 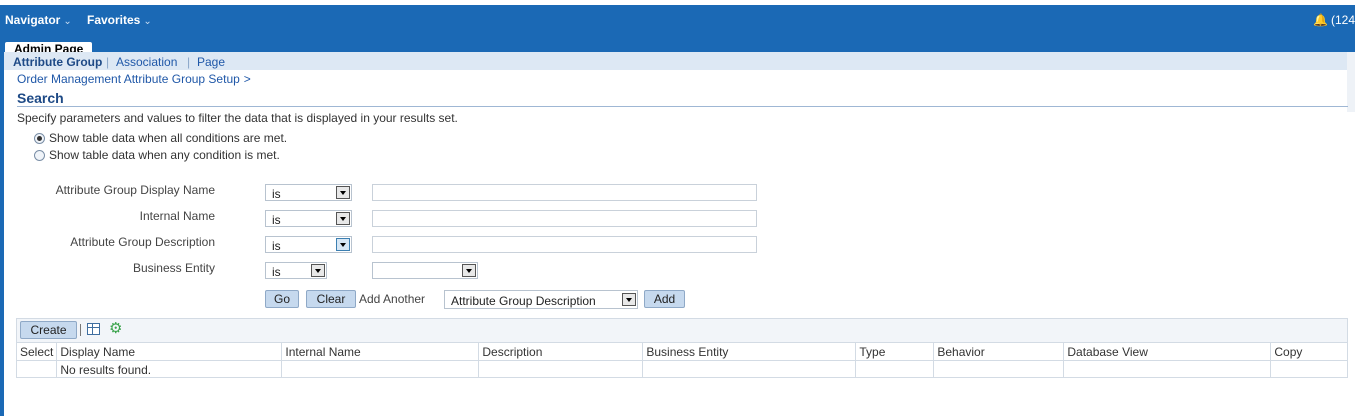 I want to click on notifications-count: (124, so click(x=1342, y=20).